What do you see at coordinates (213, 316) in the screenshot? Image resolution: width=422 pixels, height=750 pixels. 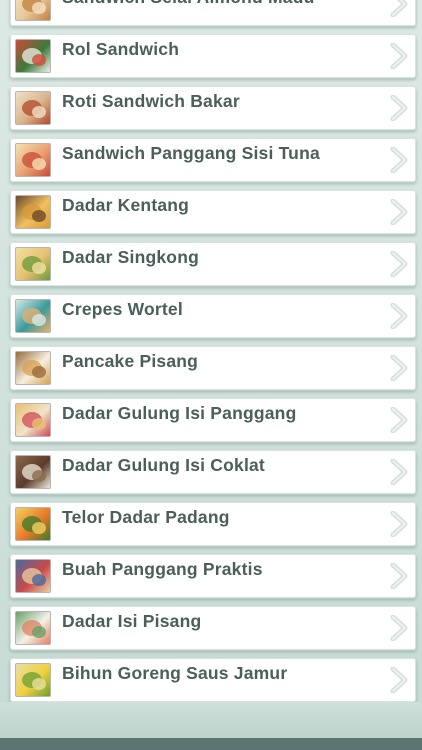 I see `recipe-row: Crepes Wortel` at bounding box center [213, 316].